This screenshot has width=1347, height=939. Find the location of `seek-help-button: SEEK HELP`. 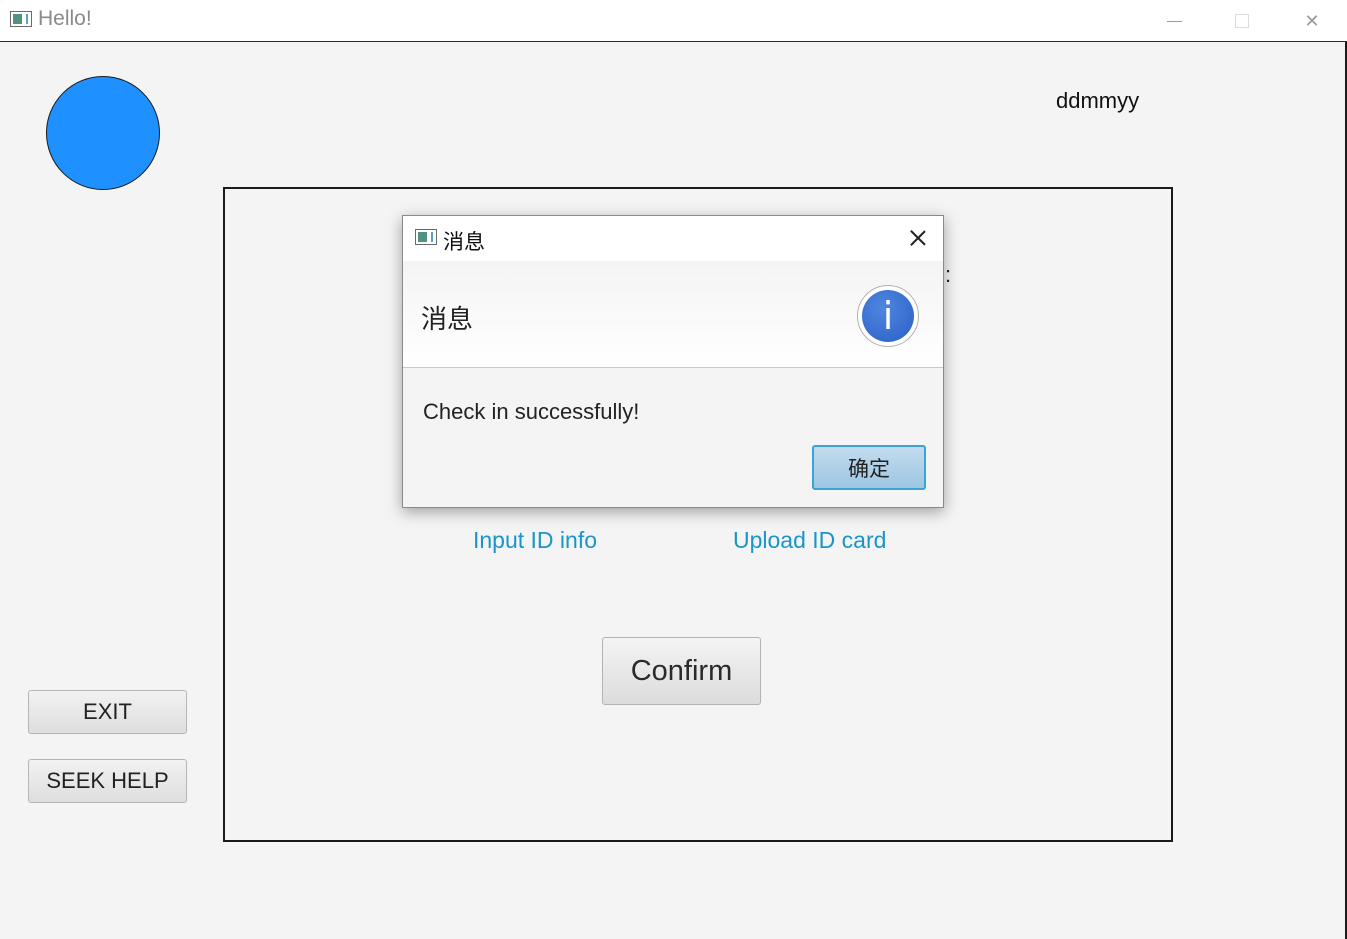

seek-help-button: SEEK HELP is located at coordinates (107, 781).